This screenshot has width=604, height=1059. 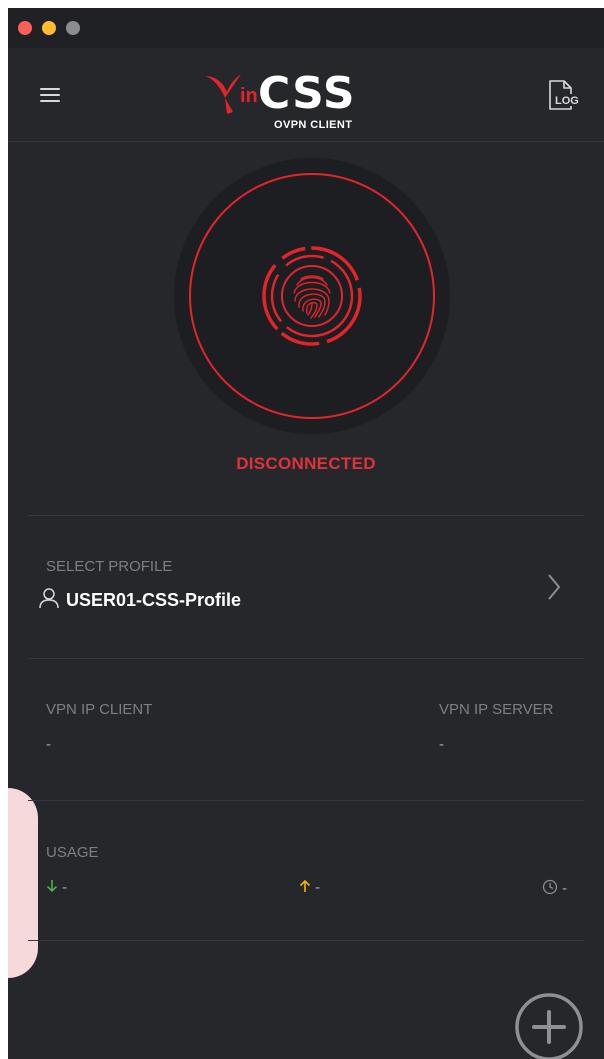 I want to click on hamburger-menu-icon, so click(x=55, y=95).